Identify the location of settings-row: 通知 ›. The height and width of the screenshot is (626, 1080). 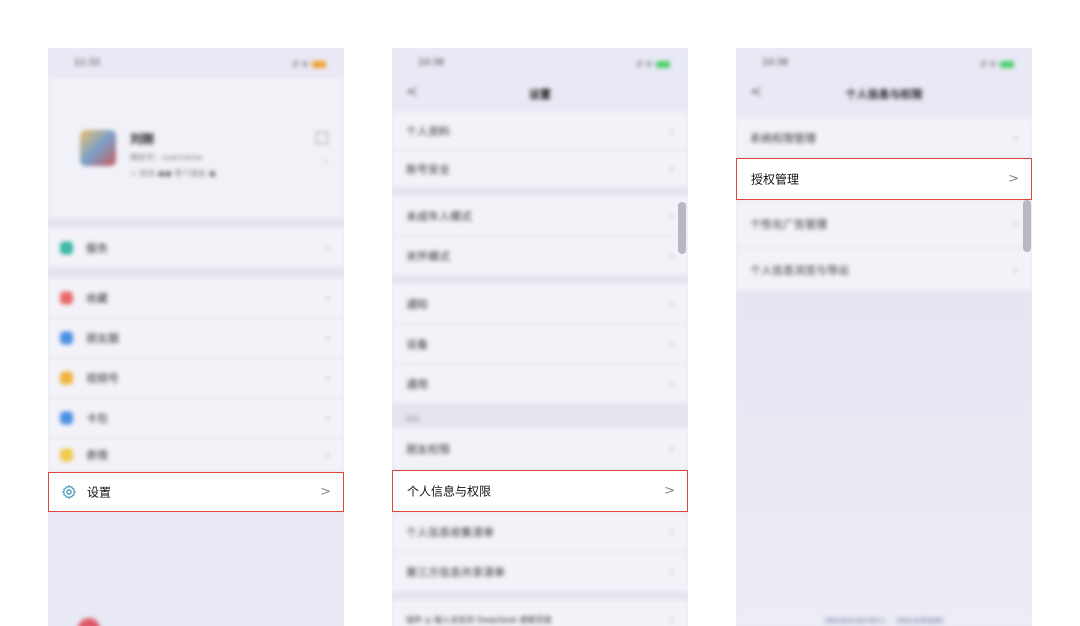
(540, 304).